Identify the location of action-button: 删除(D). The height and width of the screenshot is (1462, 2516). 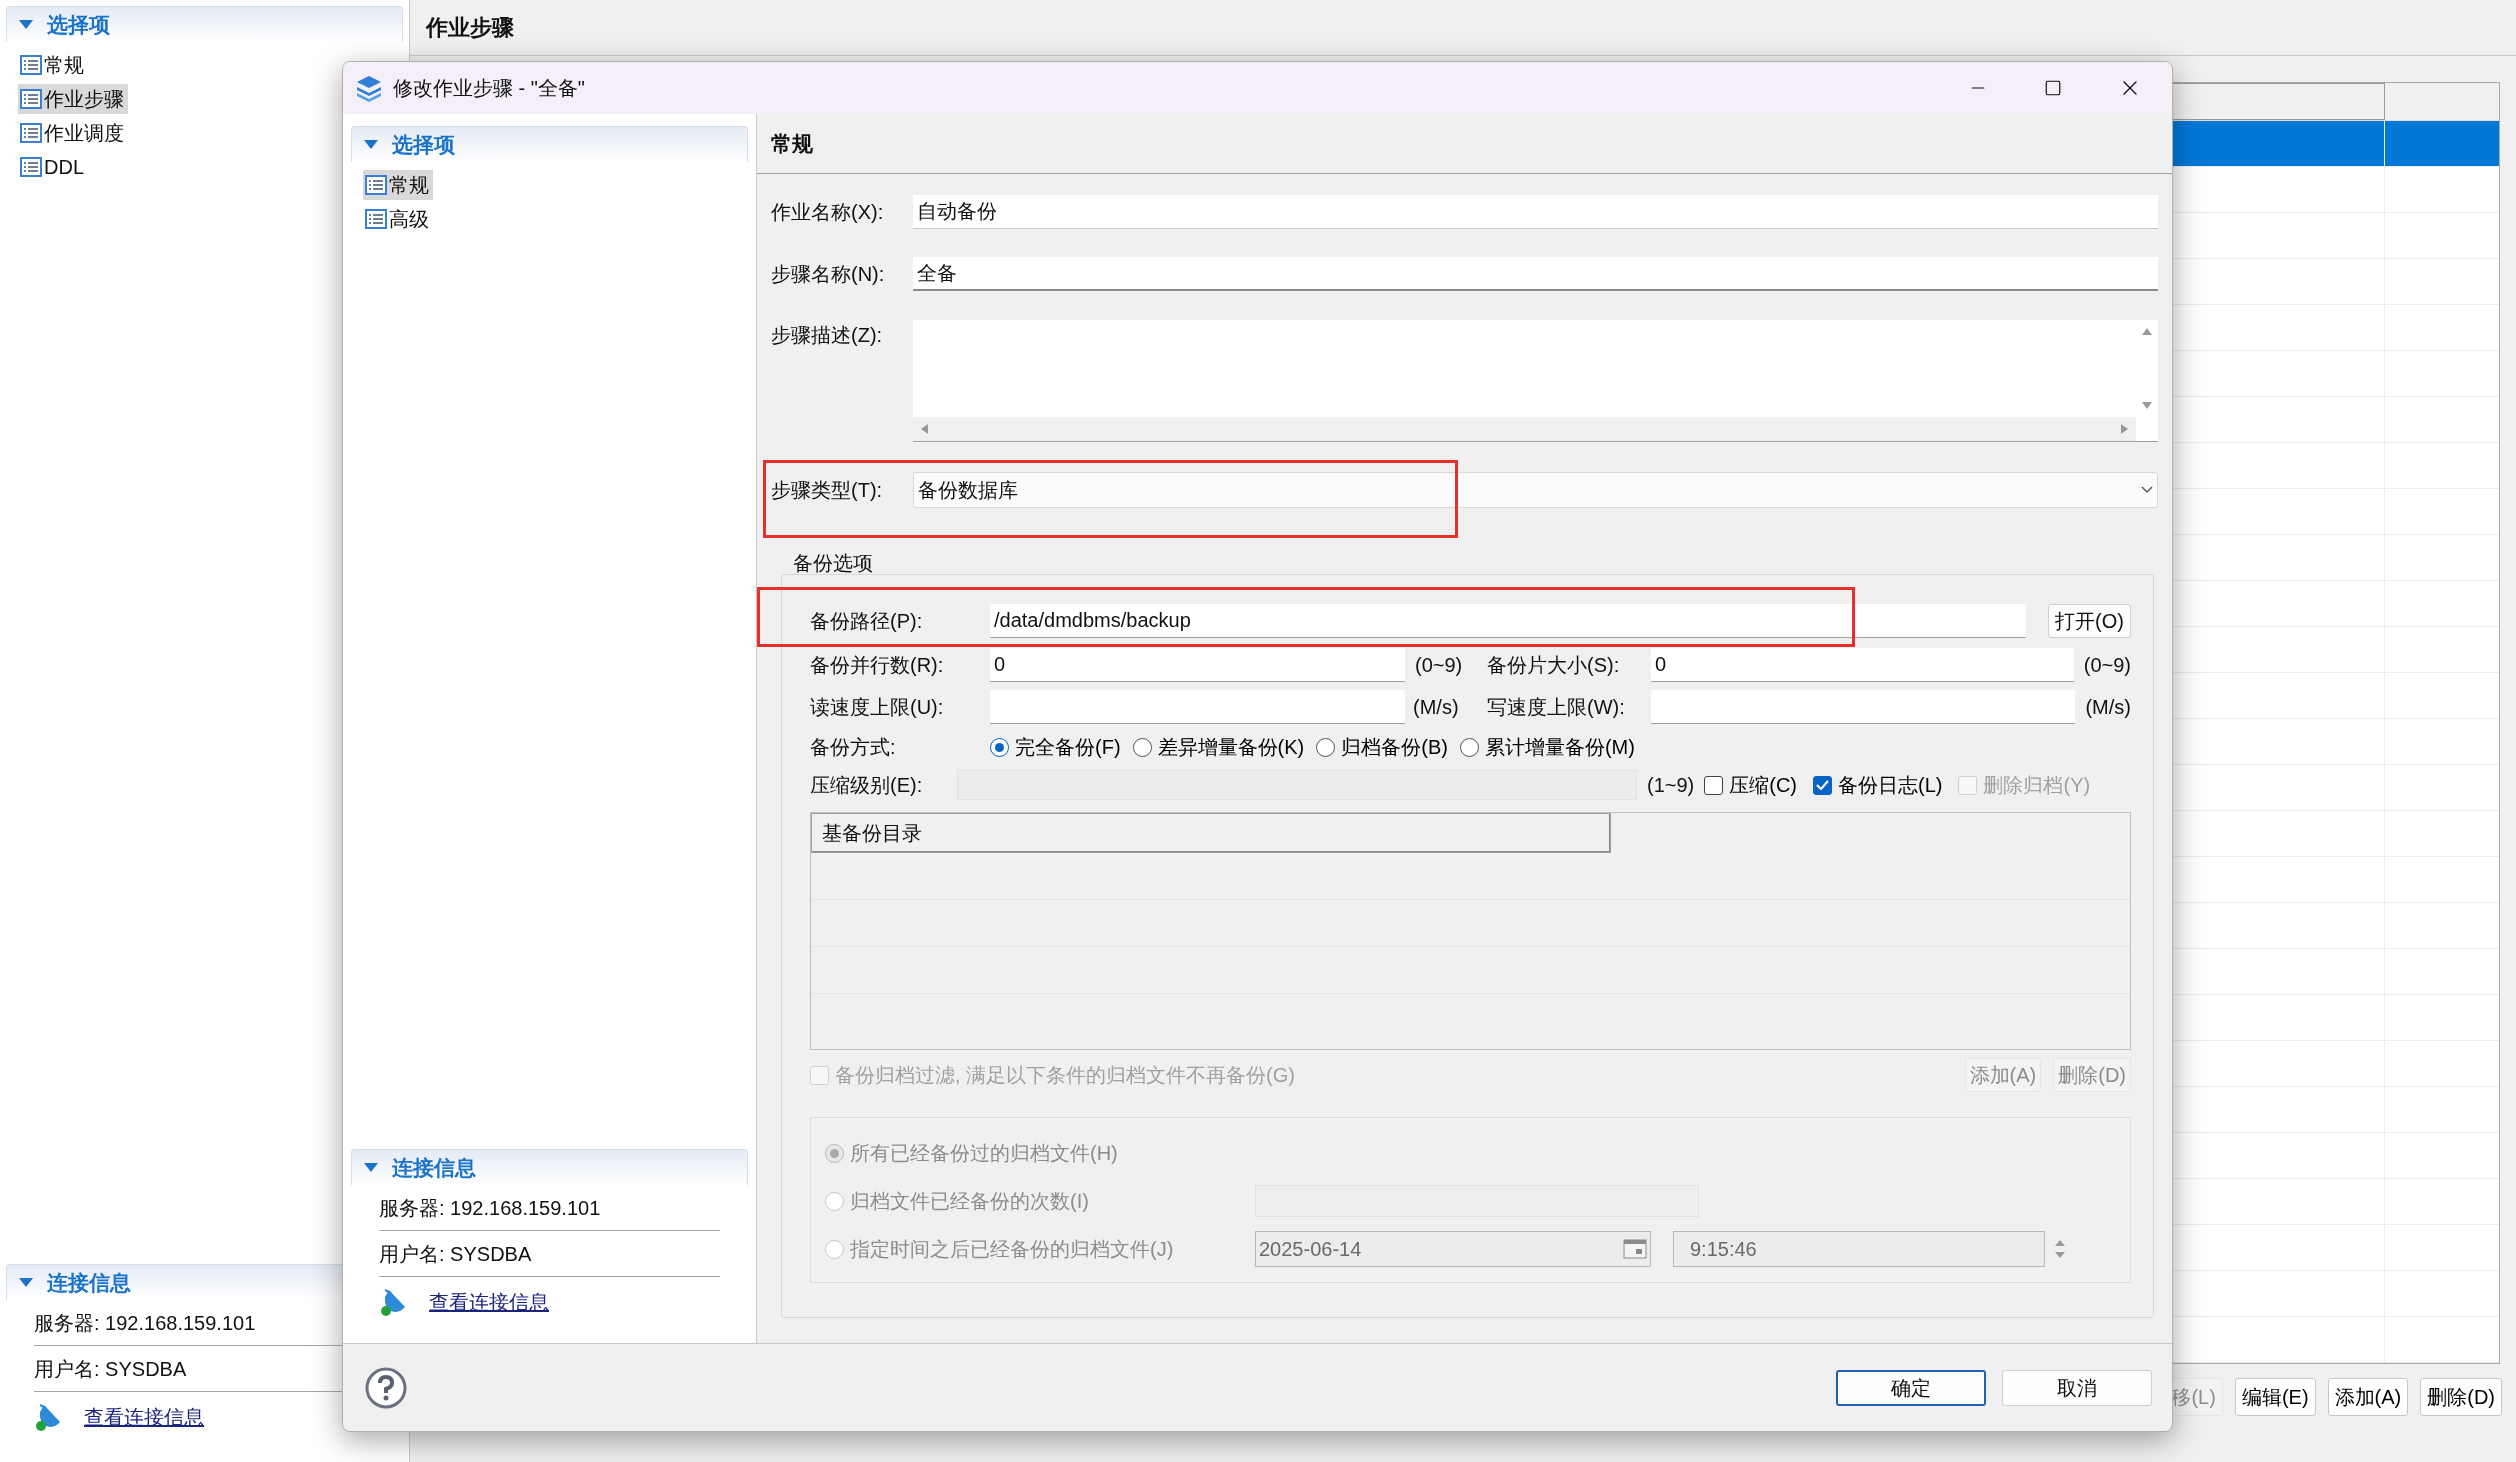
(2461, 1397).